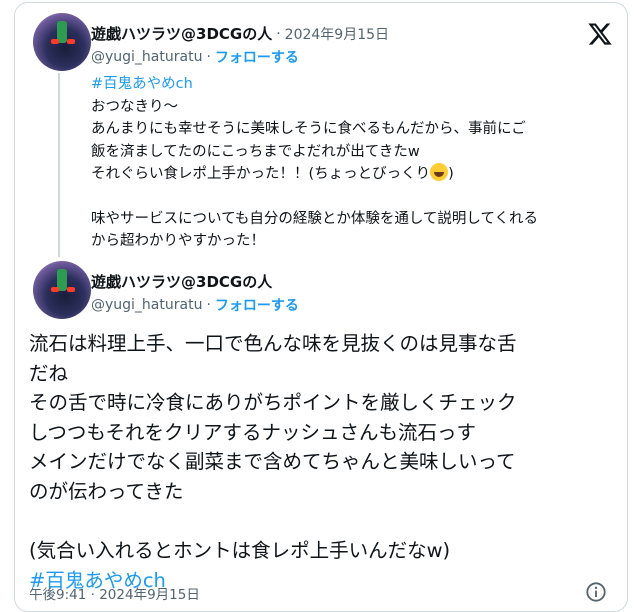 This screenshot has width=642, height=612. What do you see at coordinates (59, 165) in the screenshot?
I see `thread-line` at bounding box center [59, 165].